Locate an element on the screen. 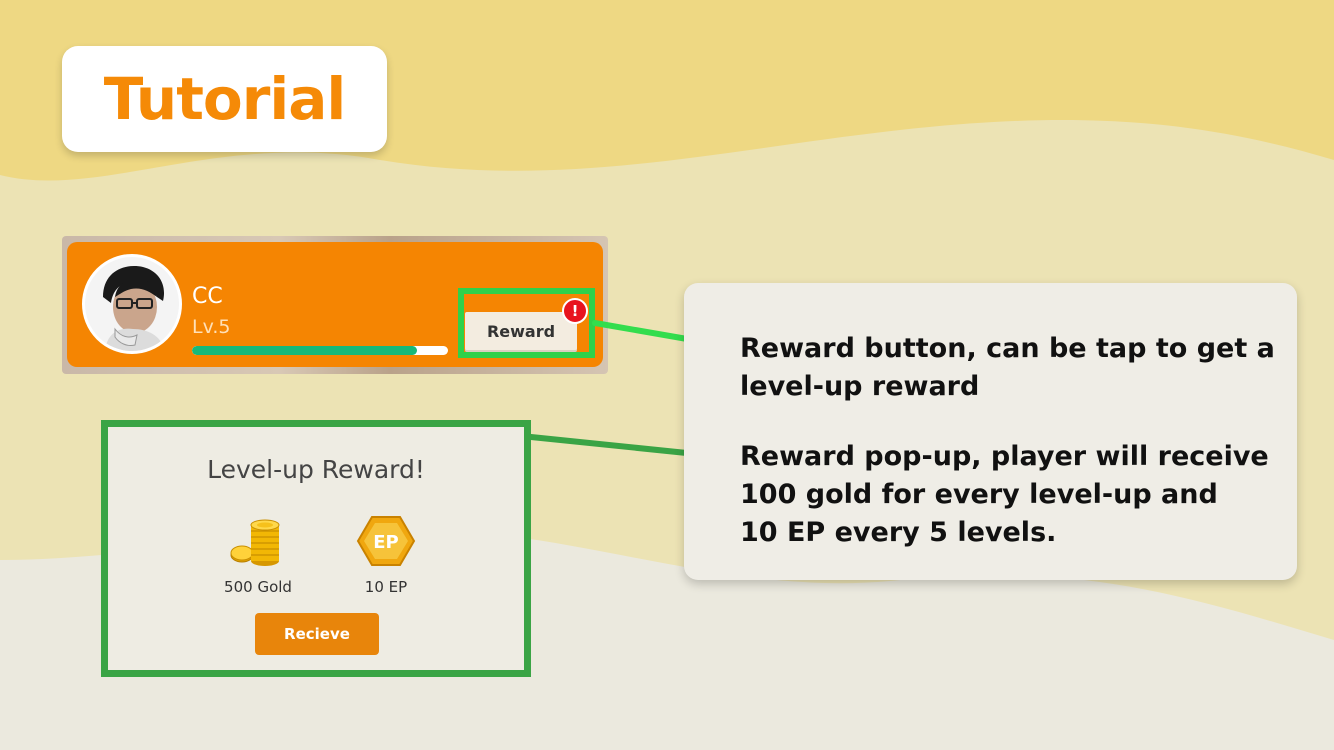 The width and height of the screenshot is (1334, 750). title-card: Tutorial is located at coordinates (224, 99).